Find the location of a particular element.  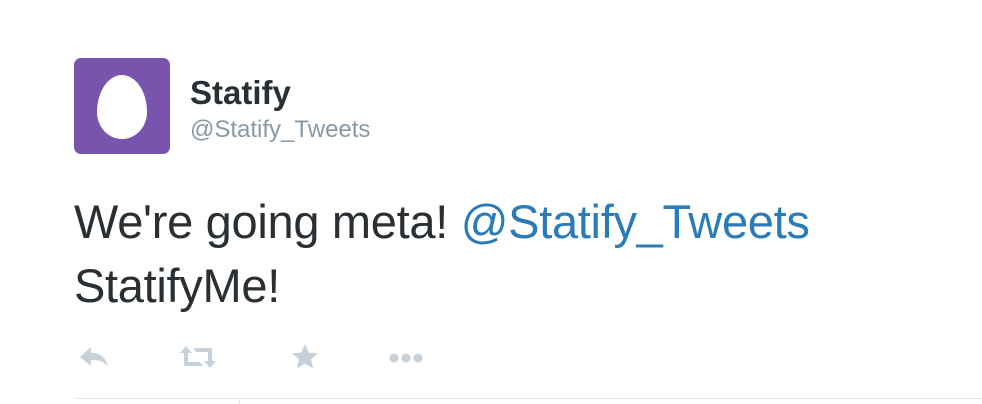

stats-divider-tick is located at coordinates (239, 401).